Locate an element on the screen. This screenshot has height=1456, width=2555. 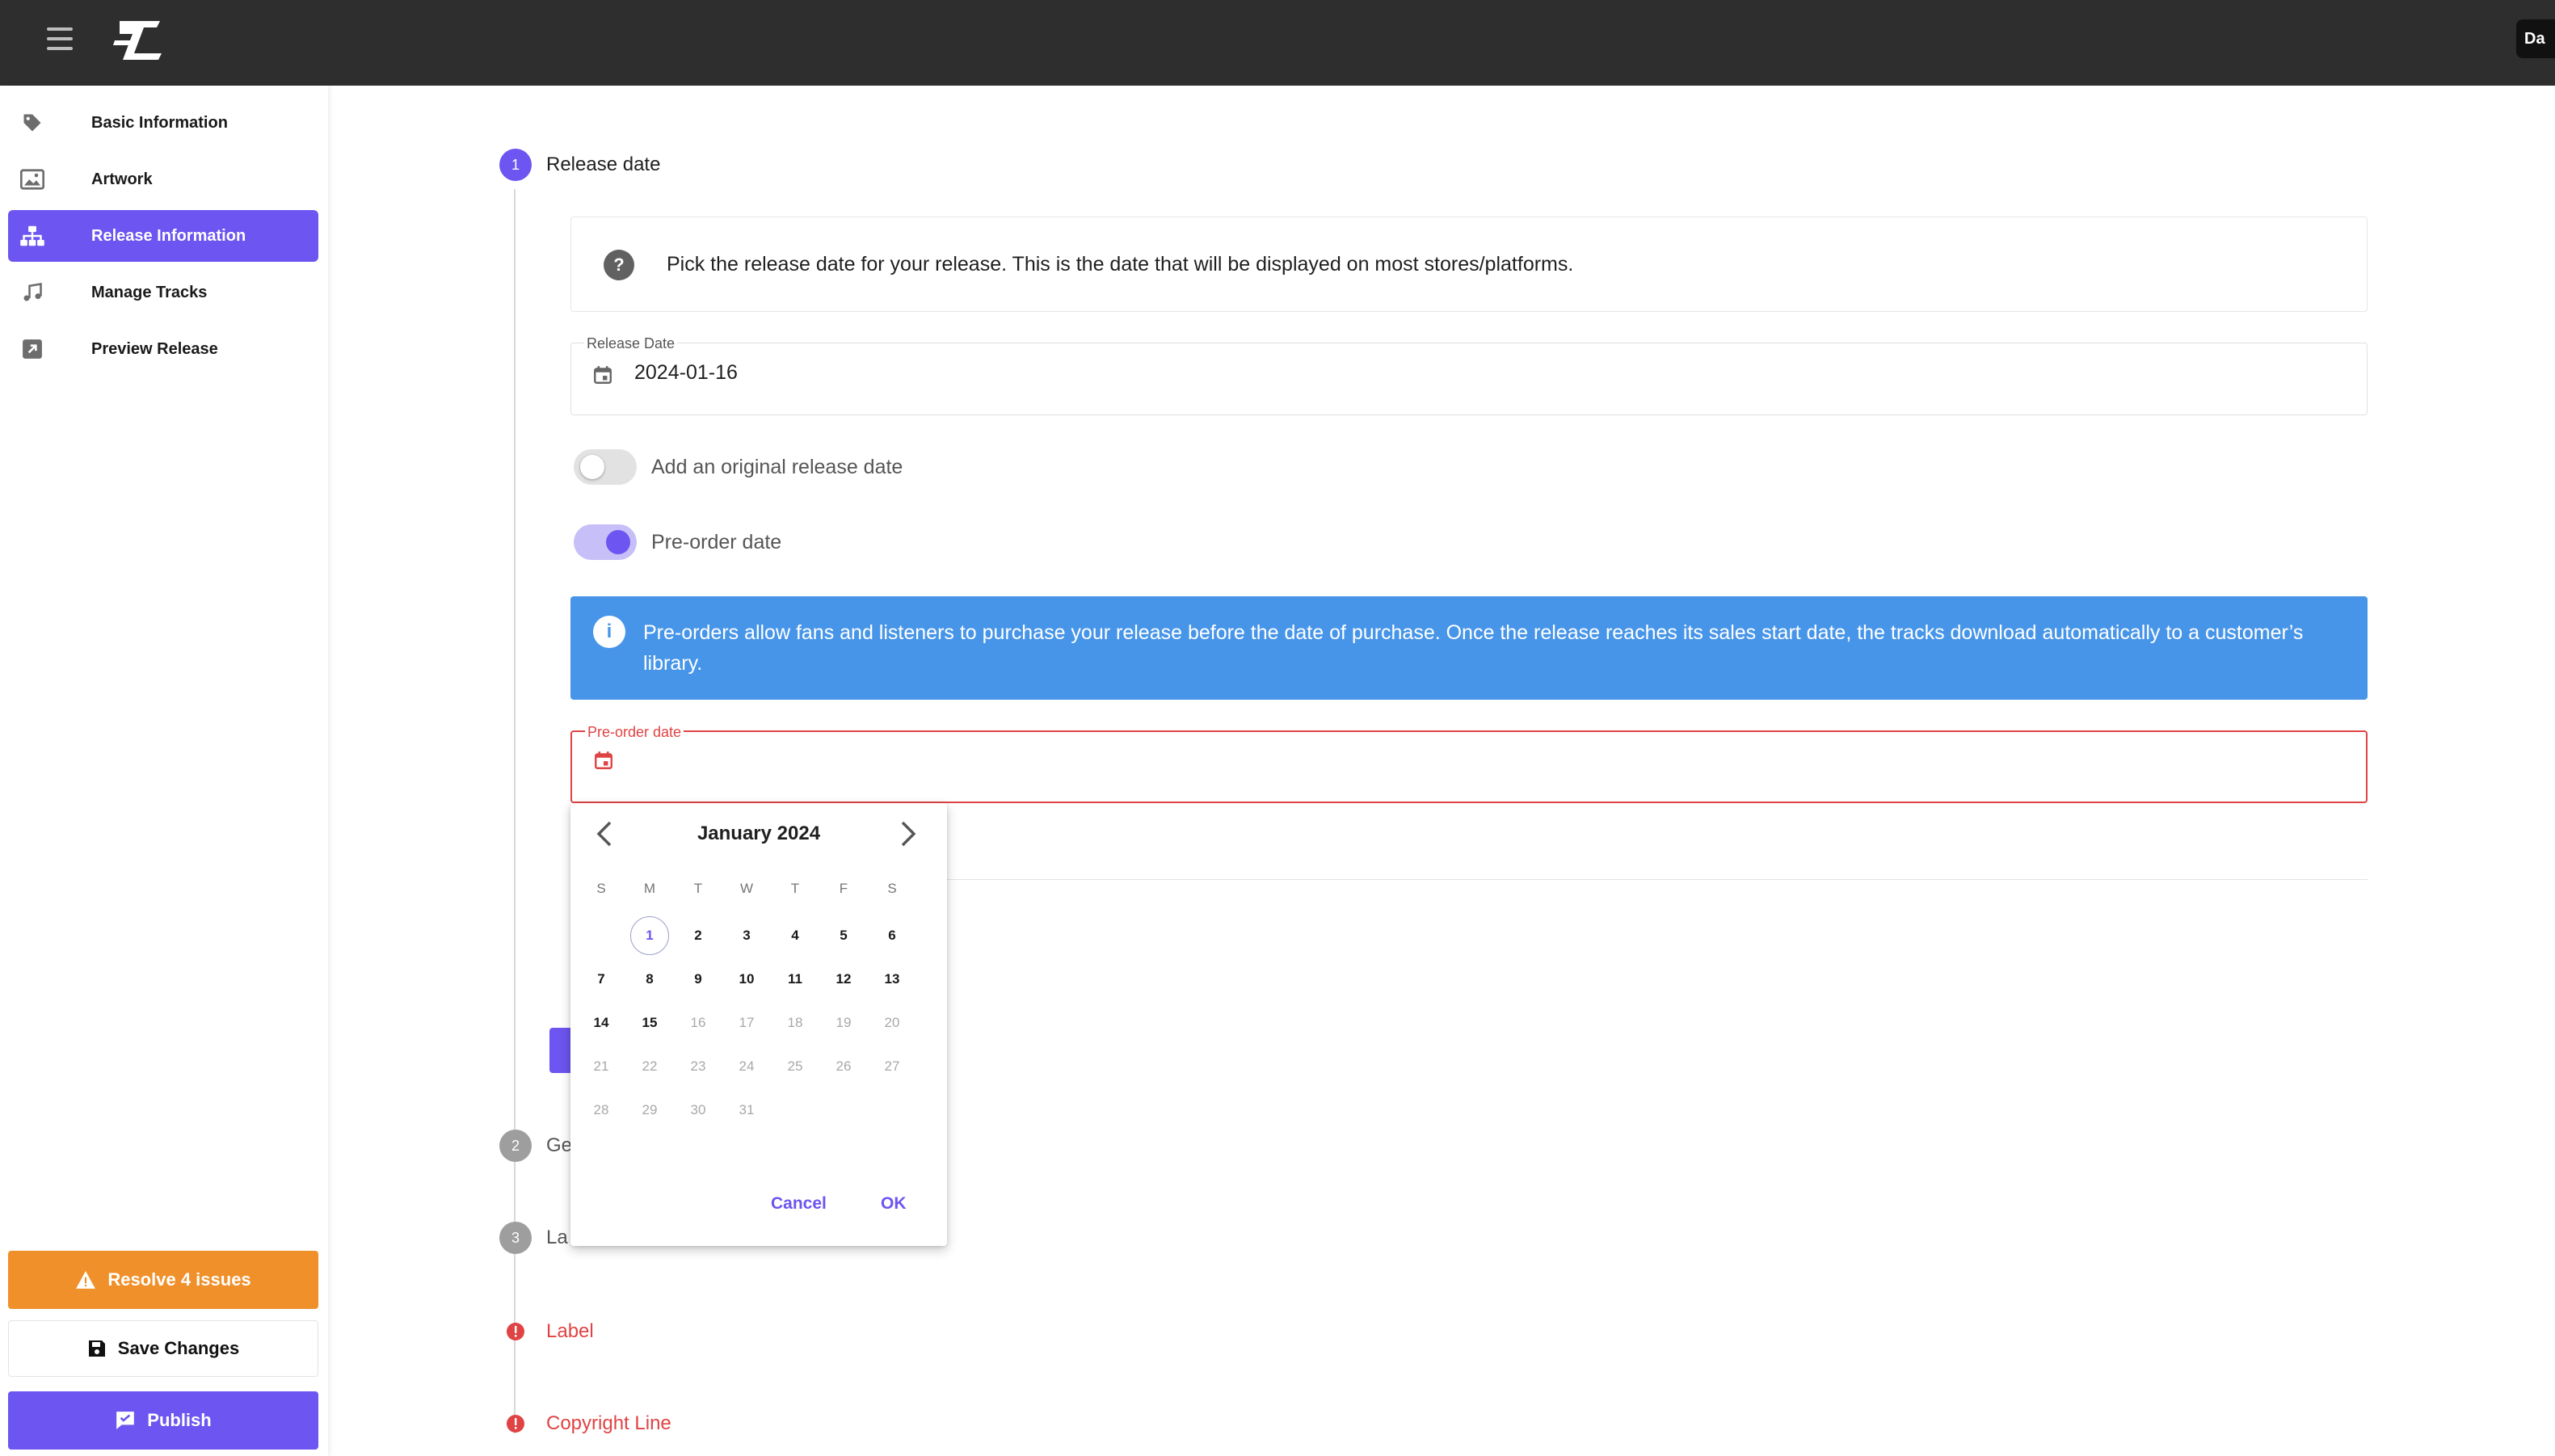
calendar-day-26: 26 is located at coordinates (844, 1066).